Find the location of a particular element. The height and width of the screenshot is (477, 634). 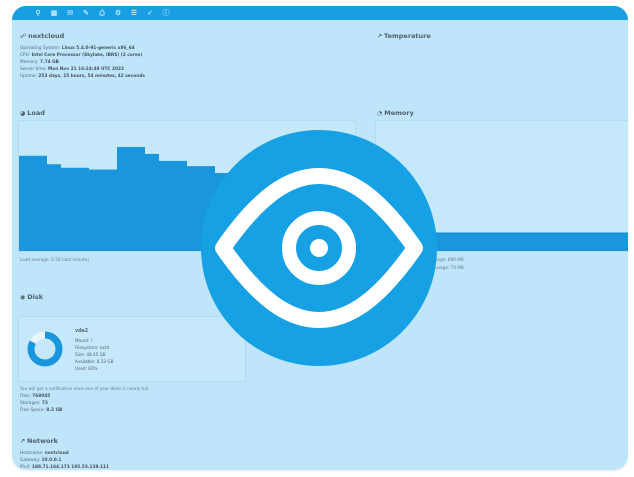

network-title-text: Network is located at coordinates (42, 441).